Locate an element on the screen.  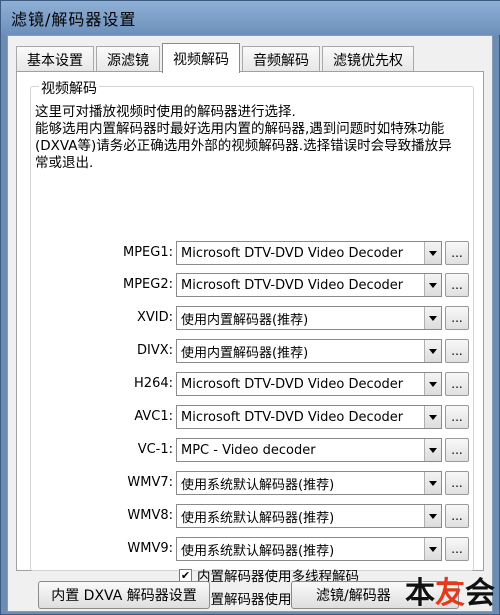
decoder-select: MPC - Video decoder is located at coordinates (309, 450).